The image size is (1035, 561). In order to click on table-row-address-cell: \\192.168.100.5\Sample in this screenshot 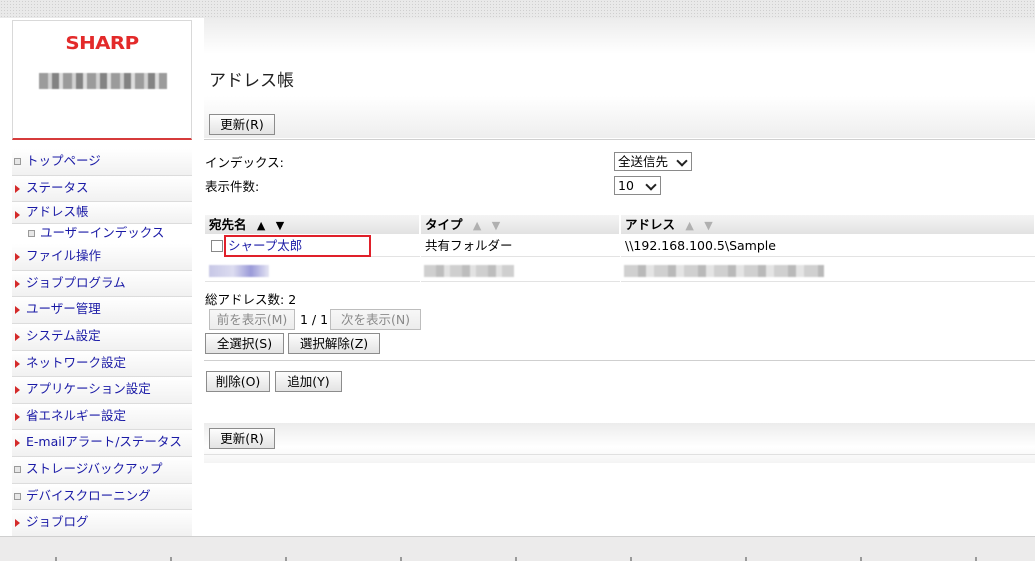, I will do `click(828, 246)`.